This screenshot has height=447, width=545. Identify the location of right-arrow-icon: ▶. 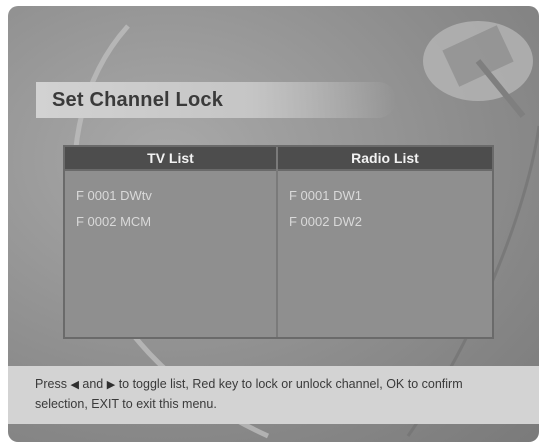
(111, 385).